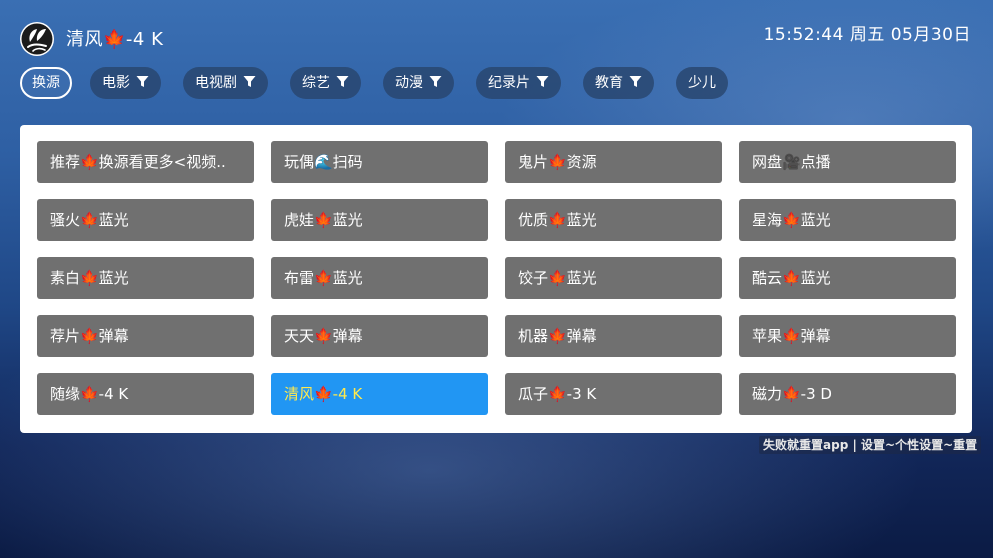  I want to click on category-documentary-chip: 纪录片, so click(518, 83).